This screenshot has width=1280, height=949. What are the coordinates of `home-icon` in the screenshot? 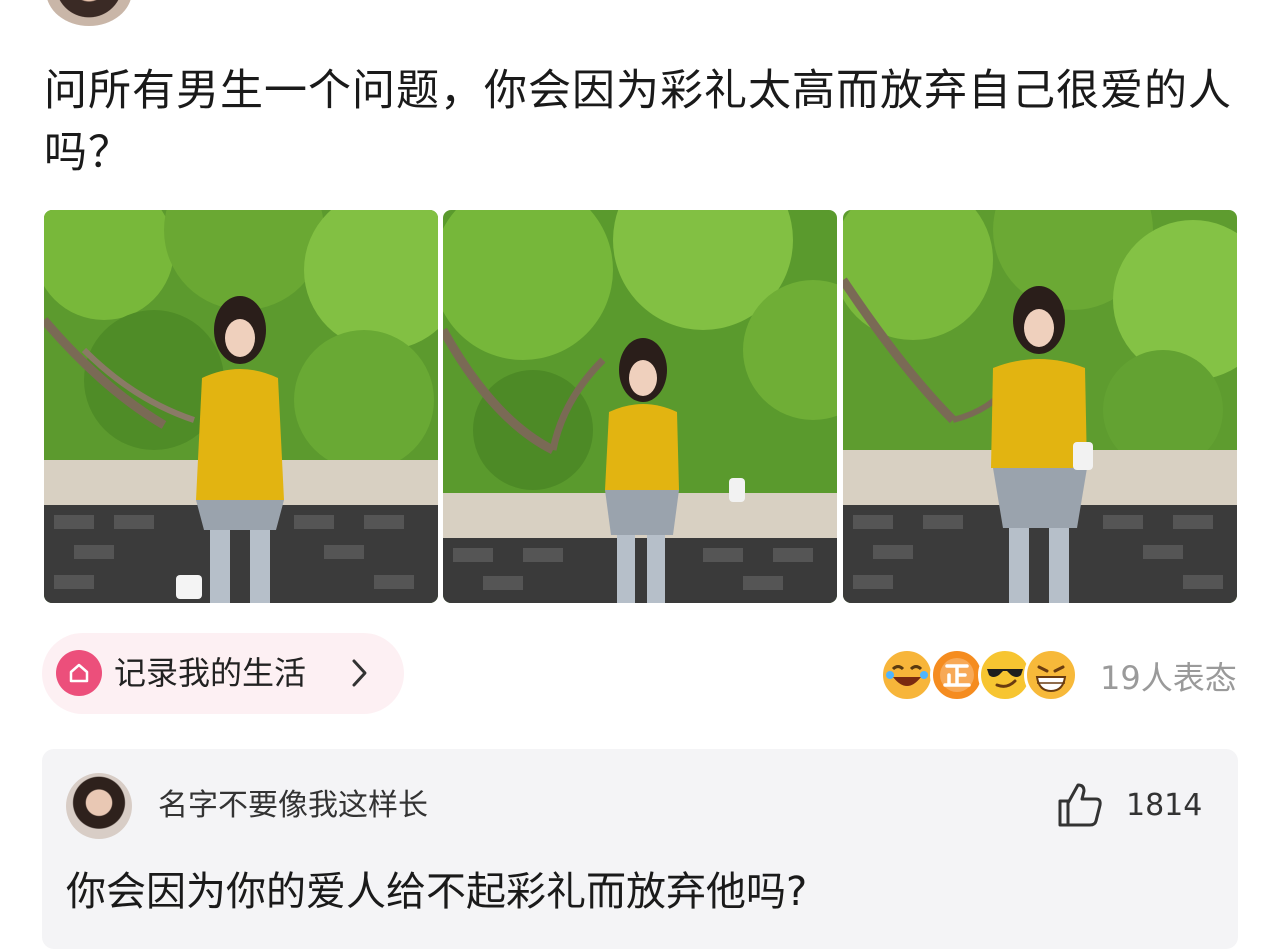 It's located at (79, 673).